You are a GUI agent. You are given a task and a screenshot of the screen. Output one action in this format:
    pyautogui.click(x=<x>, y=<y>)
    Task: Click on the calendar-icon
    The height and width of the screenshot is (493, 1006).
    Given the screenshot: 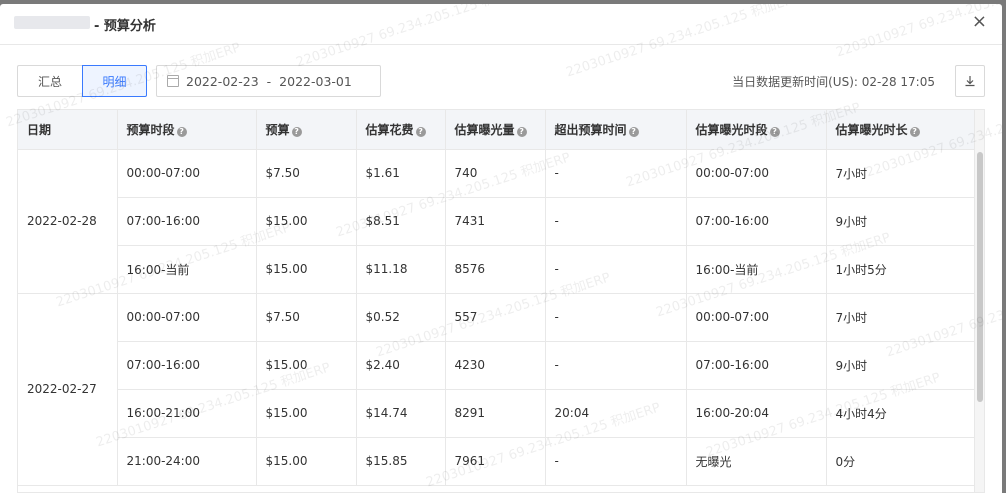 What is the action you would take?
    pyautogui.click(x=173, y=81)
    